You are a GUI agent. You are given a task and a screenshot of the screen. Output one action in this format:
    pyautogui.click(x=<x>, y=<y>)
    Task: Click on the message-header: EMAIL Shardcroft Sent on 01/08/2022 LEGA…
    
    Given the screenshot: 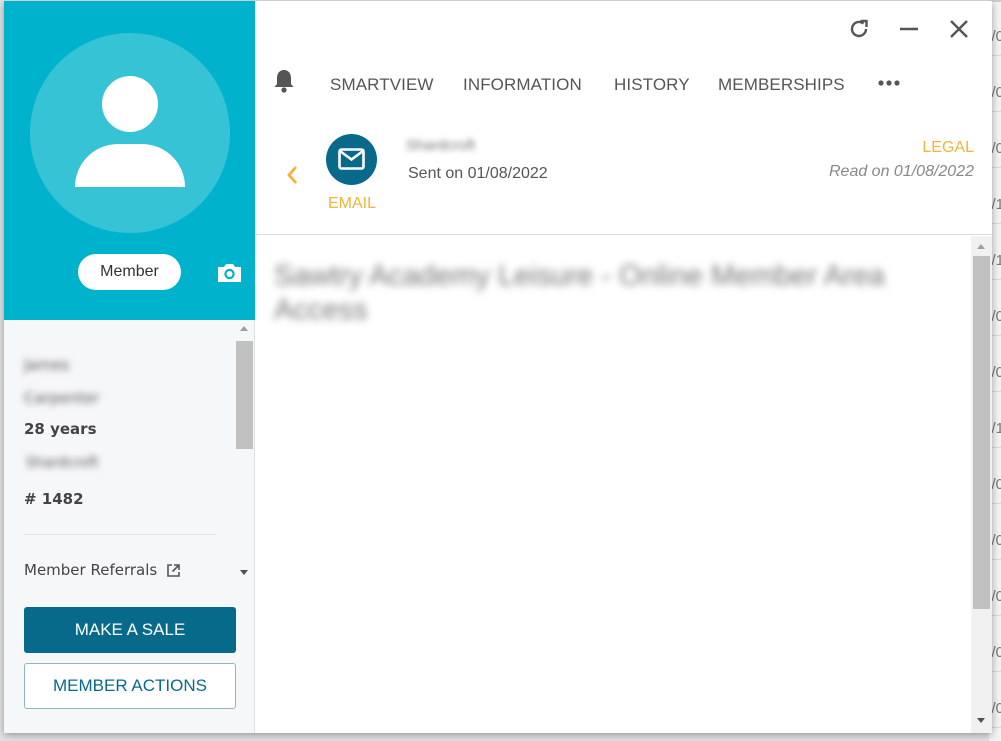 What is the action you would take?
    pyautogui.click(x=624, y=177)
    